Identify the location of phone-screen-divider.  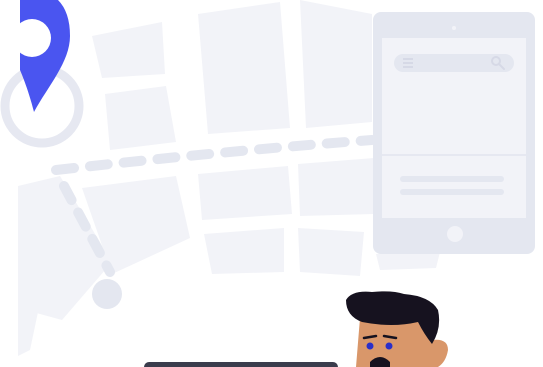
(454, 155).